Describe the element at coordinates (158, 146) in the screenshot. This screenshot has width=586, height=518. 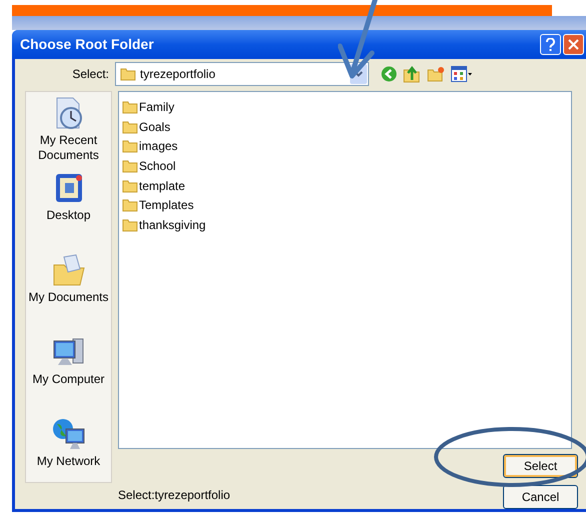
I see `folder-item: images` at that location.